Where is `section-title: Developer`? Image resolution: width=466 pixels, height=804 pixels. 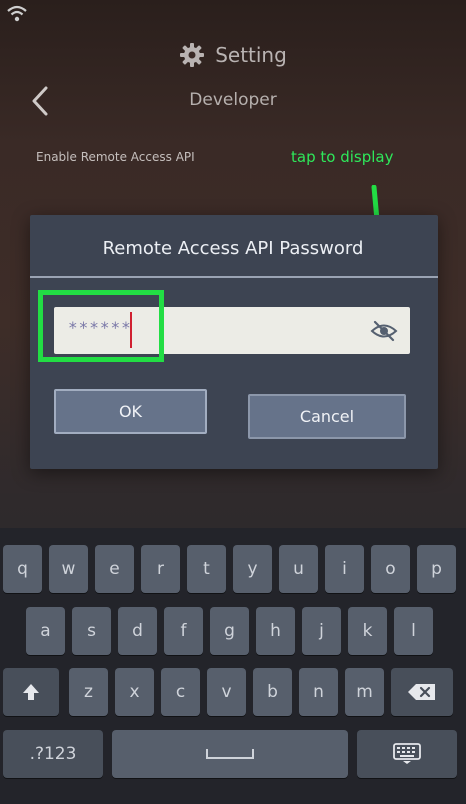 section-title: Developer is located at coordinates (233, 100).